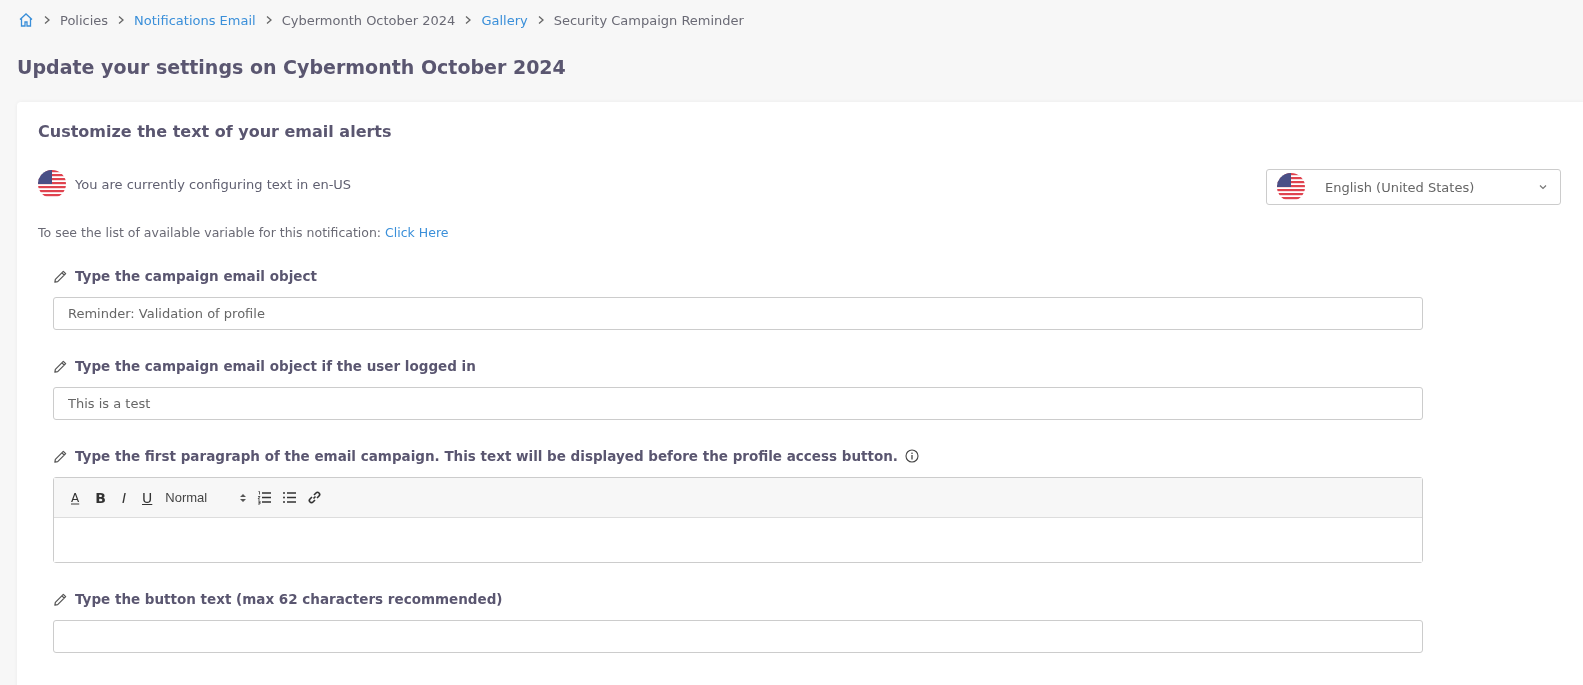 The height and width of the screenshot is (685, 1583). Describe the element at coordinates (1413, 187) in the screenshot. I see `language-select: English (United States)` at that location.